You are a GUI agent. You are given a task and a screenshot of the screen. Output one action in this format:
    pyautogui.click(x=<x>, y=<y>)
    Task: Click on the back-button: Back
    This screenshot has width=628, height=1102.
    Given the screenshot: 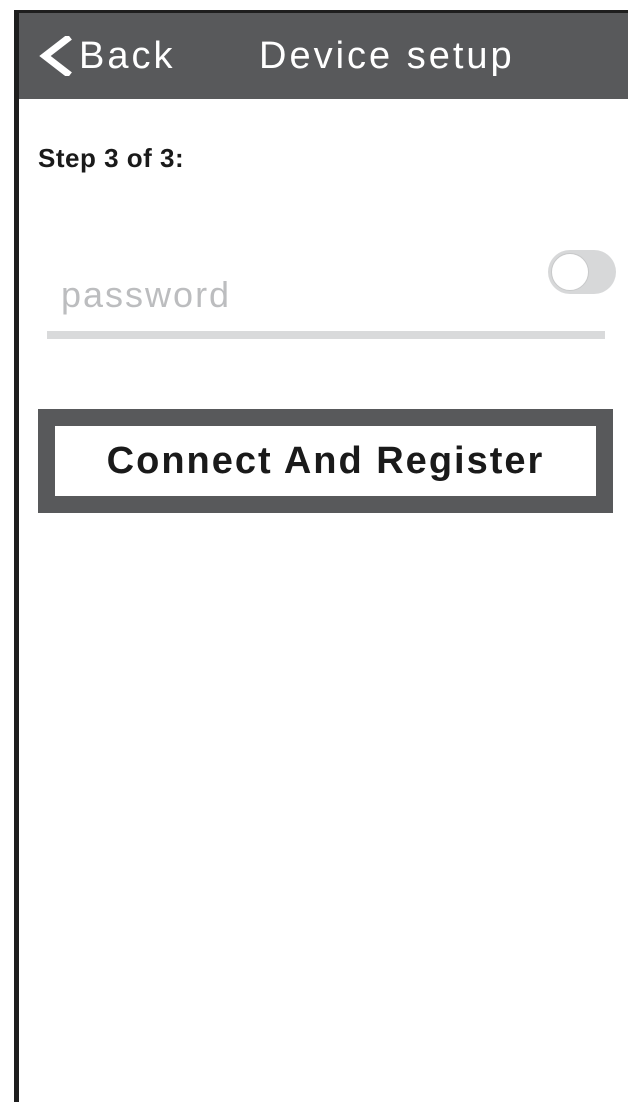 What is the action you would take?
    pyautogui.click(x=106, y=56)
    